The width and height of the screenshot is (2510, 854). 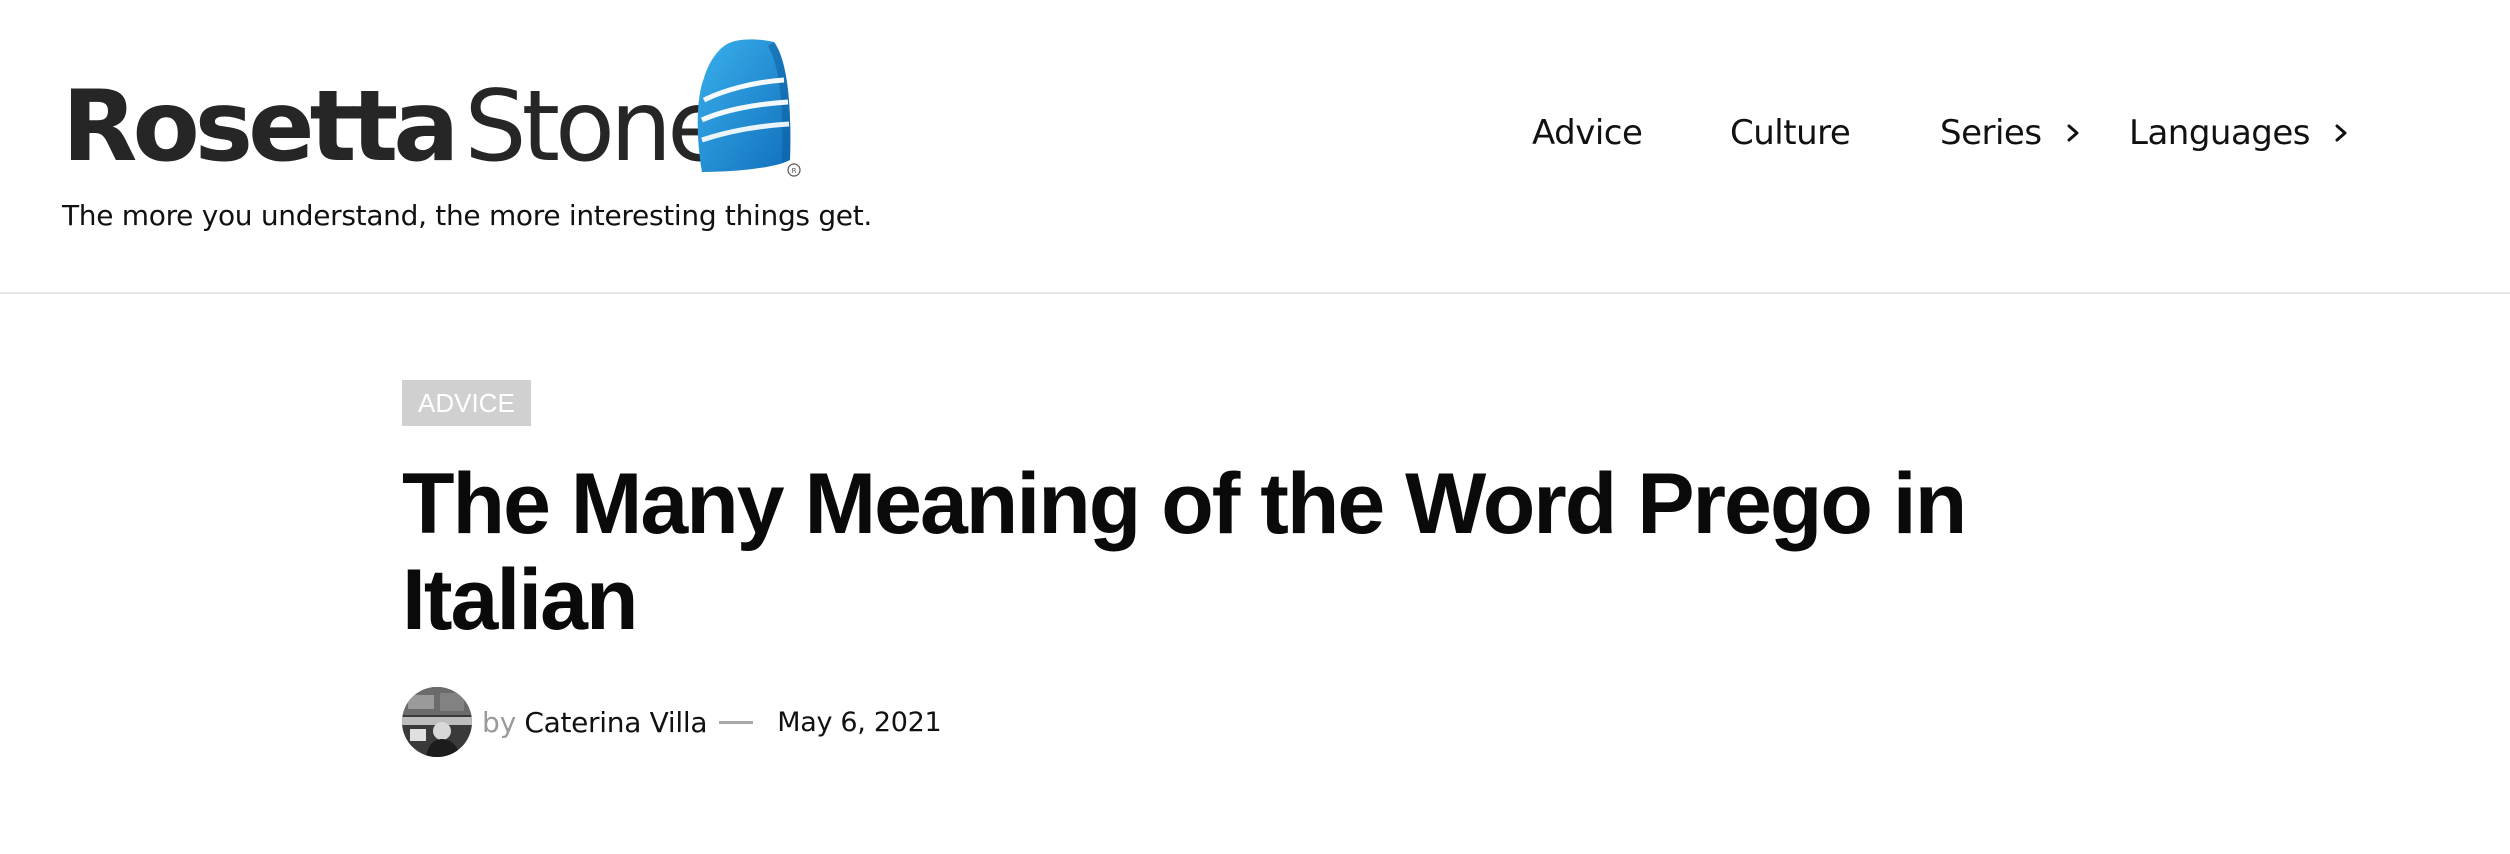 I want to click on nav-item-series: Series, so click(x=2012, y=133).